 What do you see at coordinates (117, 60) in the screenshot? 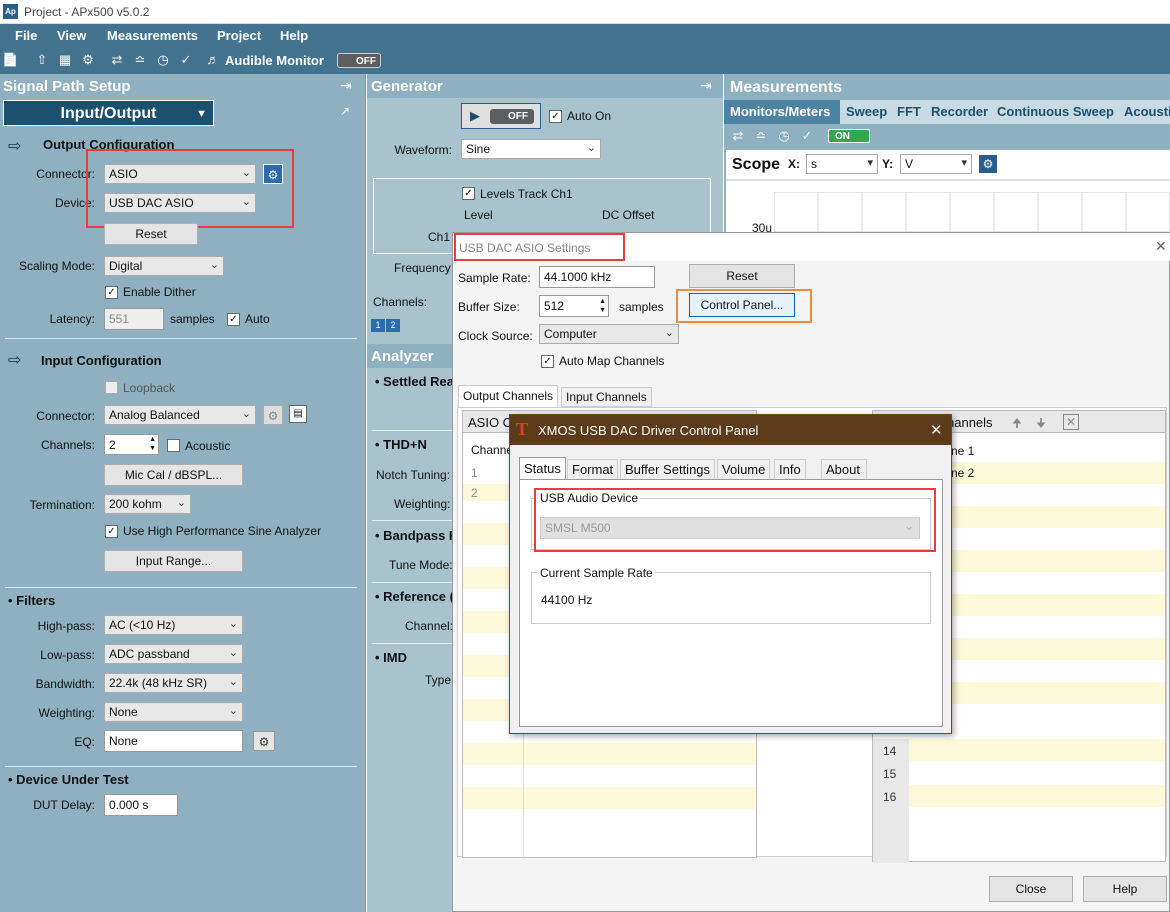
I see `sequence-icon: ⇄` at bounding box center [117, 60].